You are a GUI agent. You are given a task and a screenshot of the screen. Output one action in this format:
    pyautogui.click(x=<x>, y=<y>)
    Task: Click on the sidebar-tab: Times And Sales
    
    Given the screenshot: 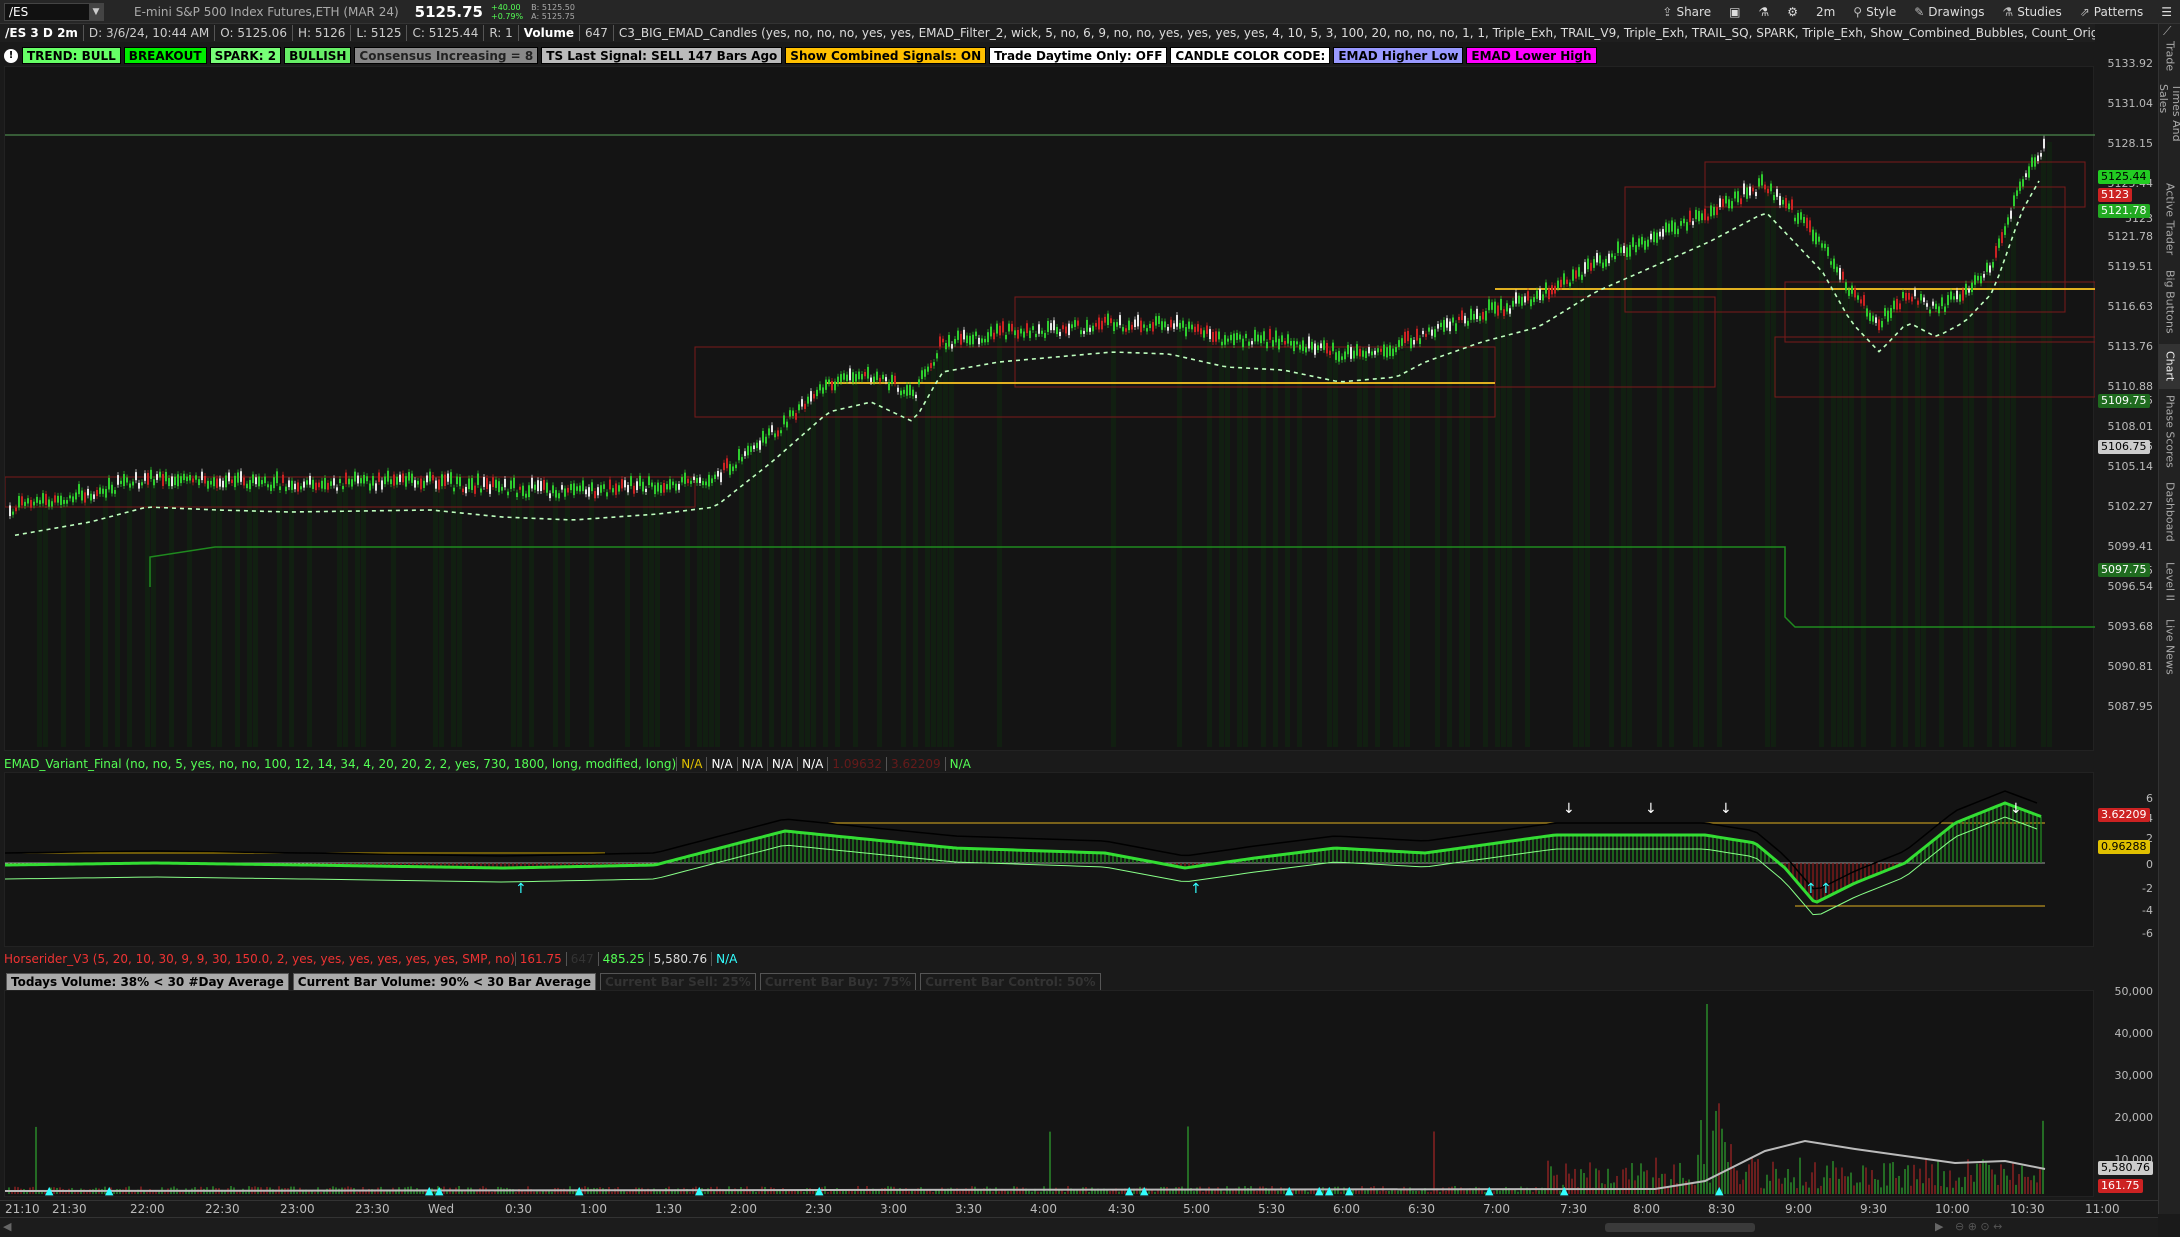 What is the action you would take?
    pyautogui.click(x=2168, y=129)
    